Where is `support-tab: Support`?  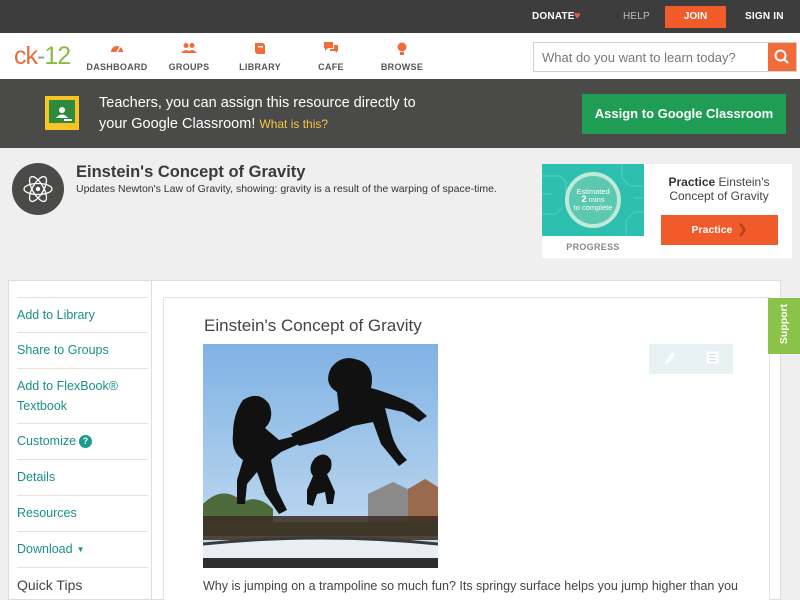 support-tab: Support is located at coordinates (784, 326).